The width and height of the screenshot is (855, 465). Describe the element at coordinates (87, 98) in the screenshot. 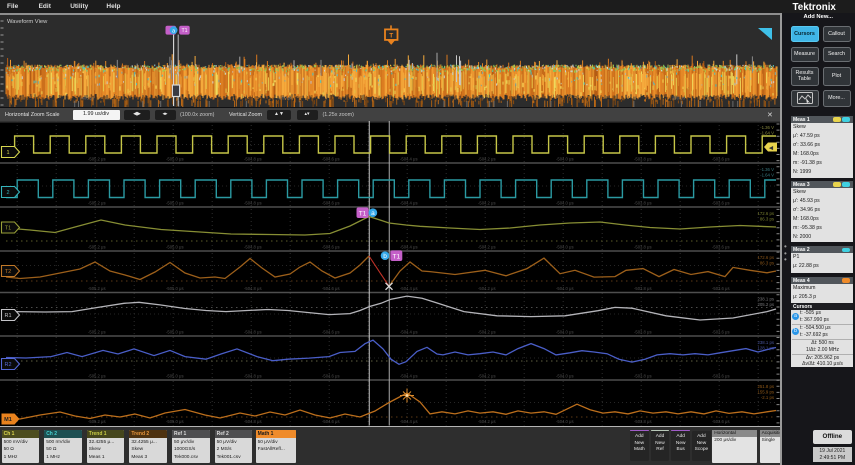

I see `svg-text: -400 μs` at that location.